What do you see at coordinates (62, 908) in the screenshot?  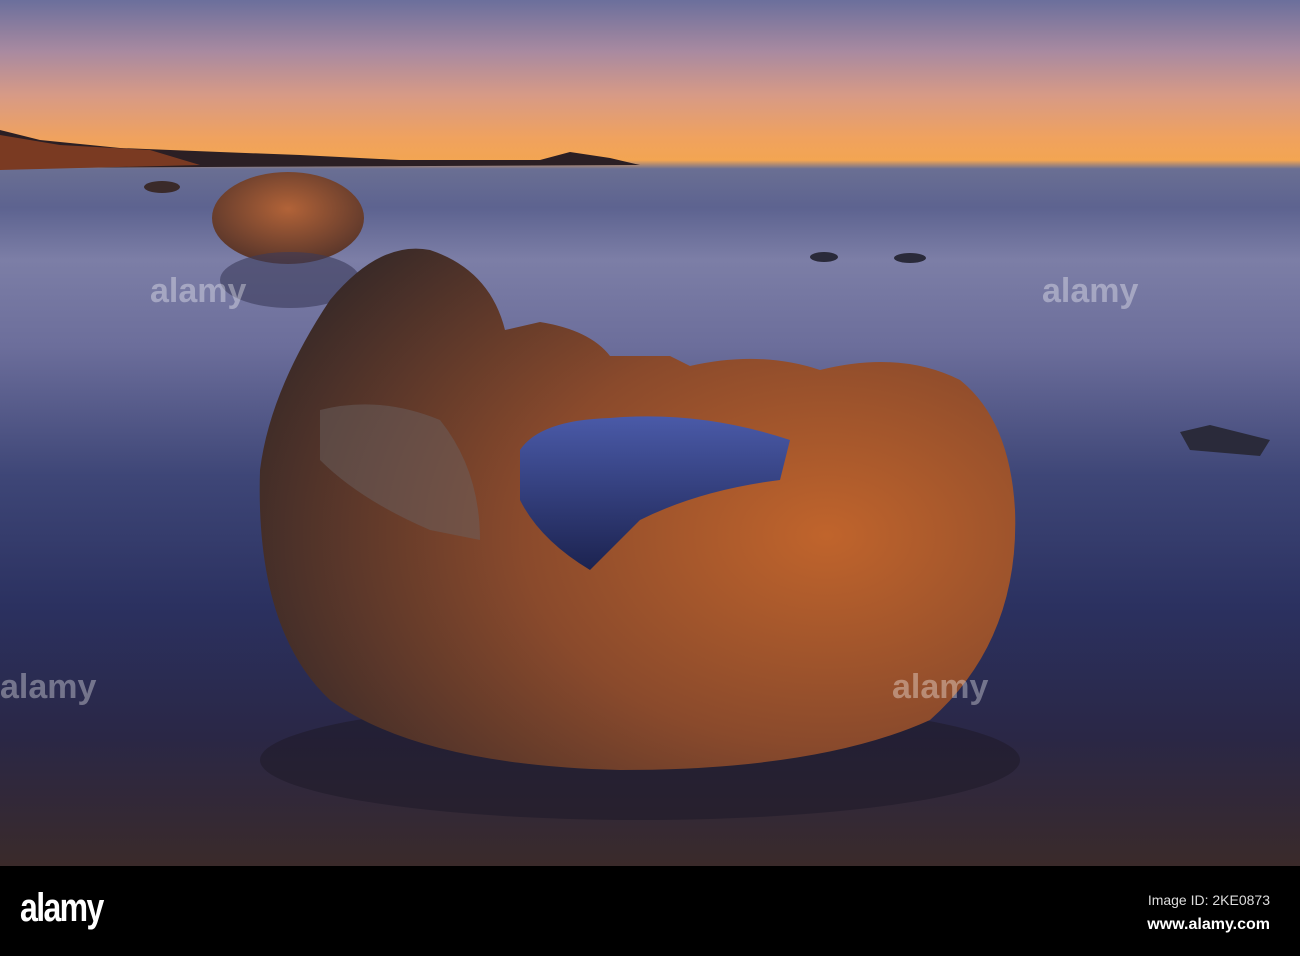 I see `alamy-logo: alamy` at bounding box center [62, 908].